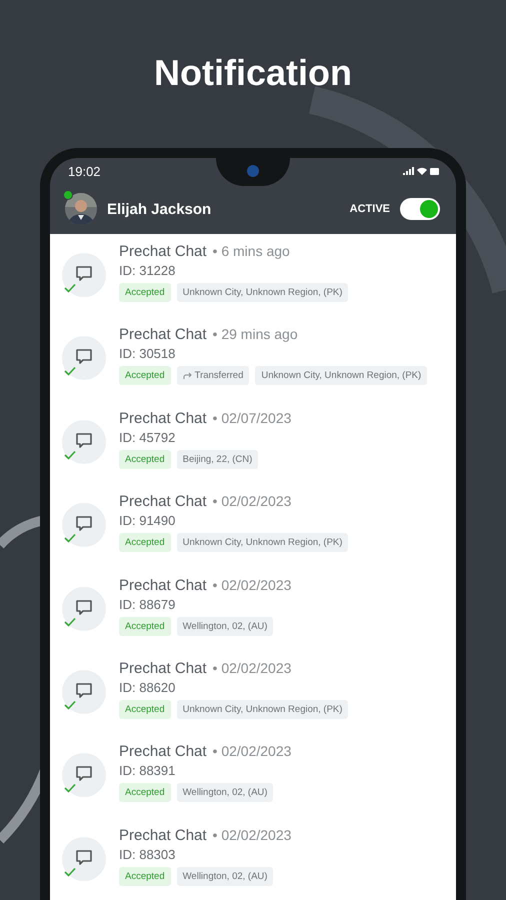 The width and height of the screenshot is (506, 900). What do you see at coordinates (187, 376) in the screenshot?
I see `forward-arrow-icon` at bounding box center [187, 376].